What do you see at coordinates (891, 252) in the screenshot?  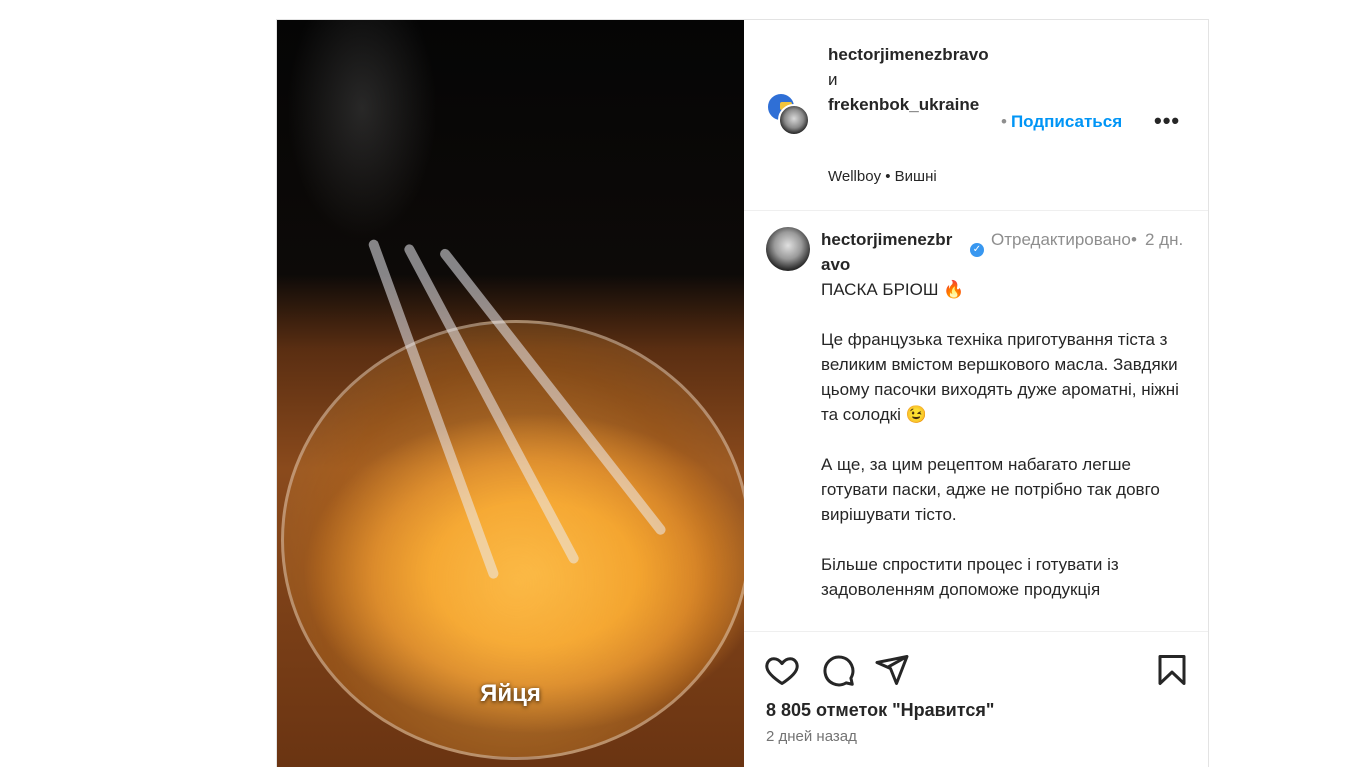 I see `comment-username: hectorjimenezbravo` at bounding box center [891, 252].